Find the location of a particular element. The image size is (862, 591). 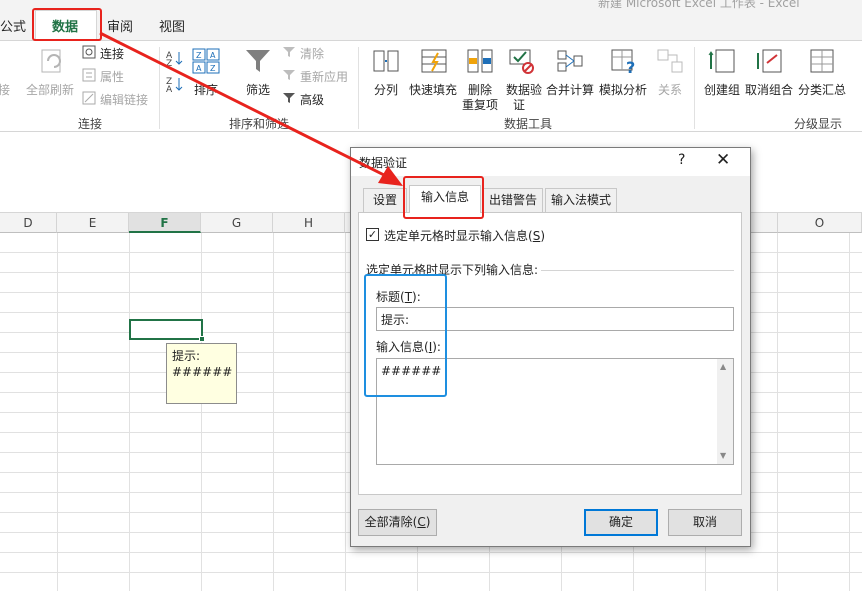

tab-input-message: 输入信息 is located at coordinates (445, 199).